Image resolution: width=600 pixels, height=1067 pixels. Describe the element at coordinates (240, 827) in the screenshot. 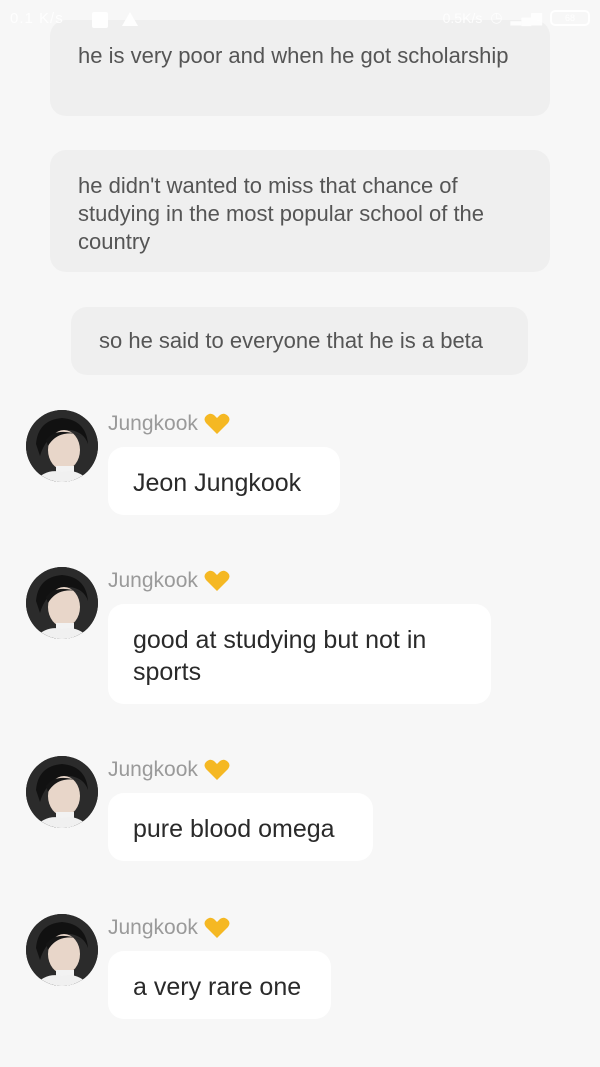

I see `message-bubble: pure blood omega` at that location.